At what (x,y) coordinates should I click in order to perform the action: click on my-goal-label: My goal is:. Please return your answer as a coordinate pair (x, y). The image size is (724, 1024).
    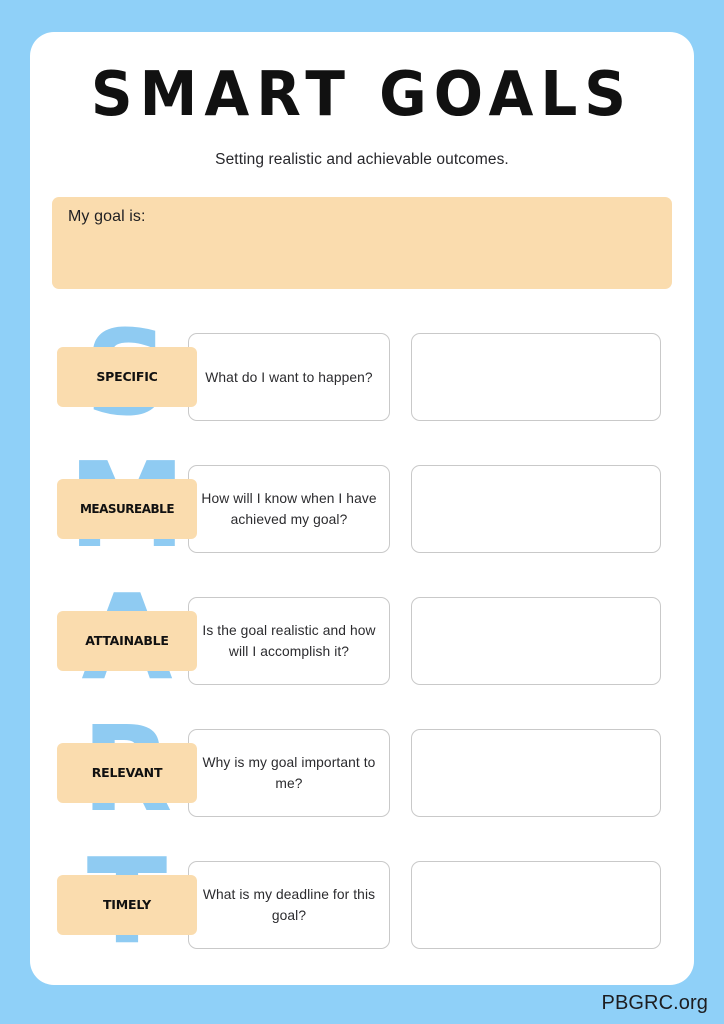
    Looking at the image, I should click on (107, 216).